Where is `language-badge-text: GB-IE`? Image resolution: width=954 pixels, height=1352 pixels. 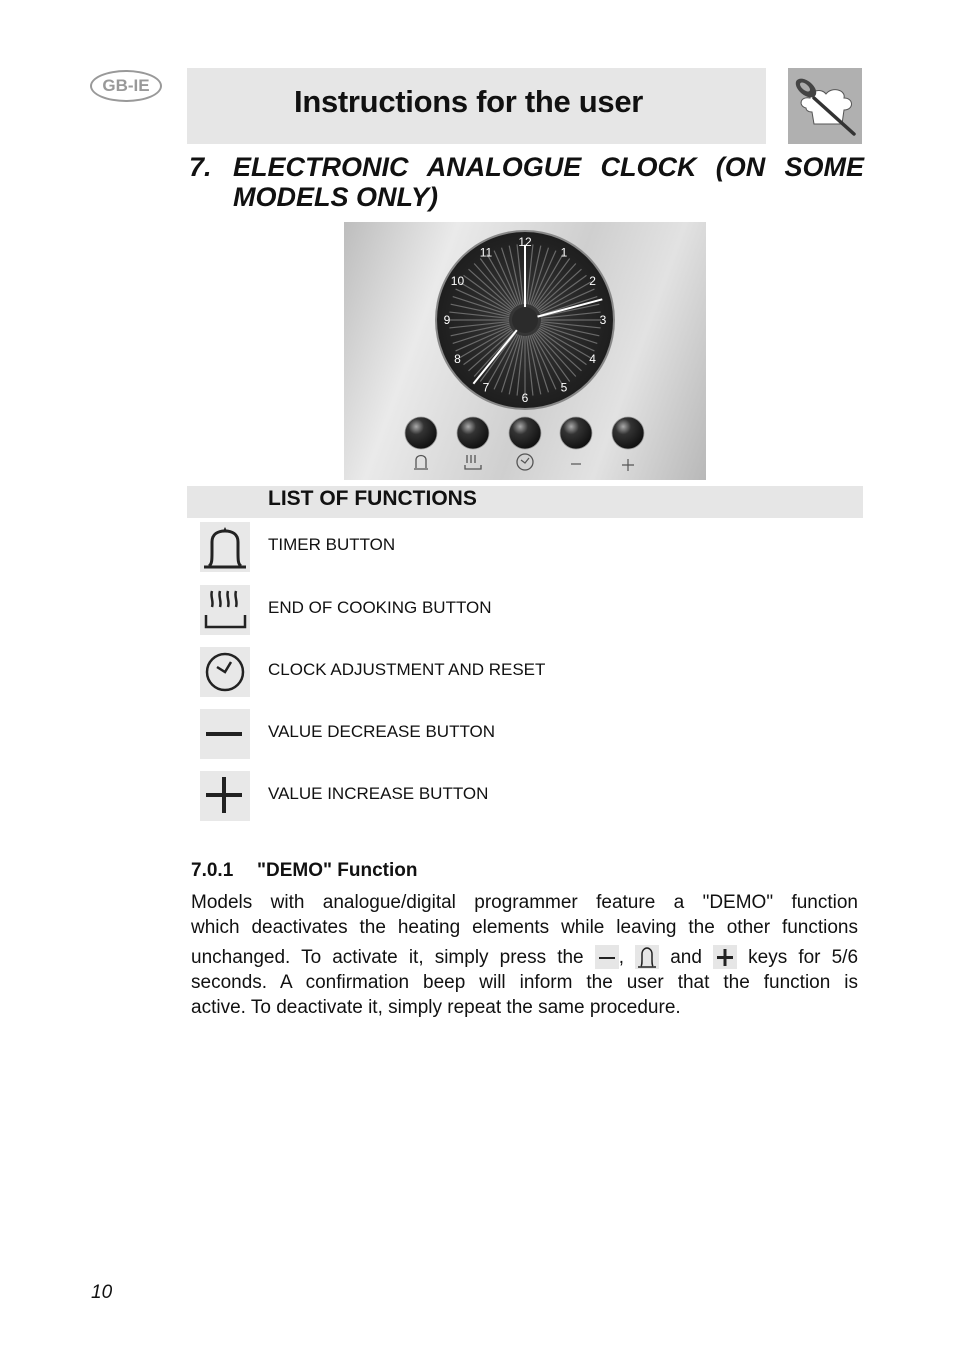
language-badge-text: GB-IE is located at coordinates (126, 85).